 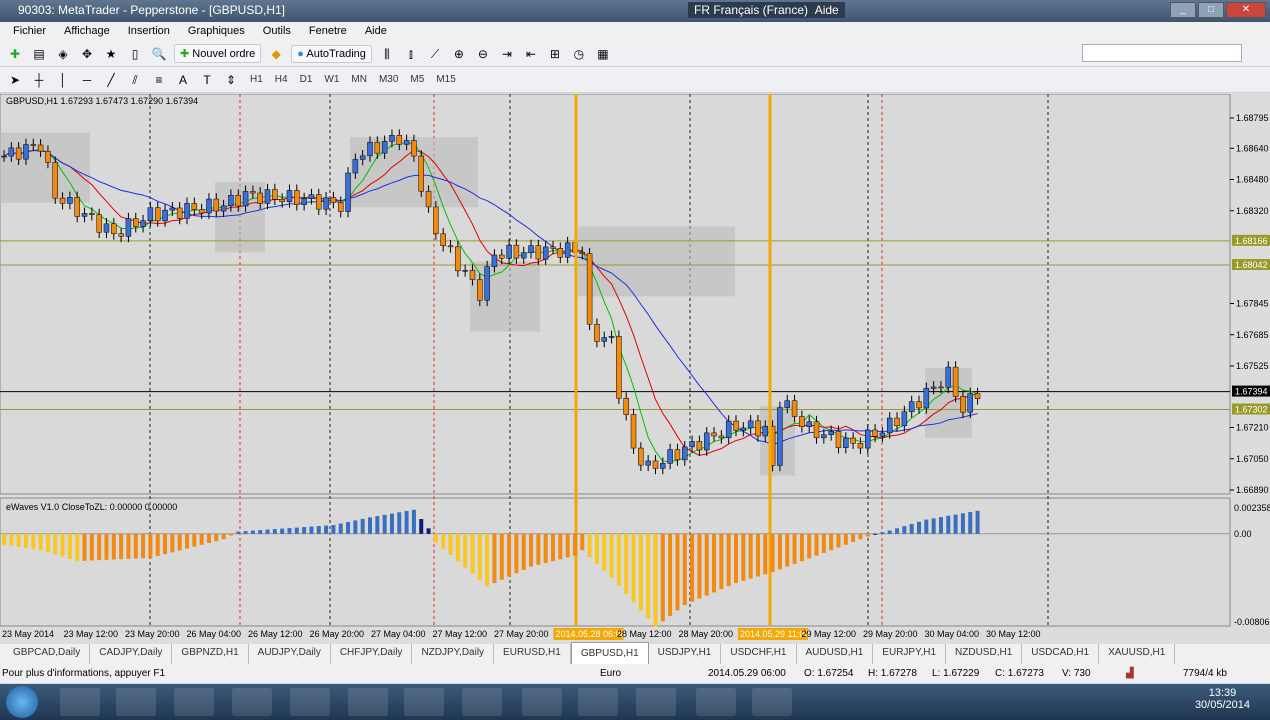 I want to click on menu-affichage: Affichage, so click(x=87, y=31).